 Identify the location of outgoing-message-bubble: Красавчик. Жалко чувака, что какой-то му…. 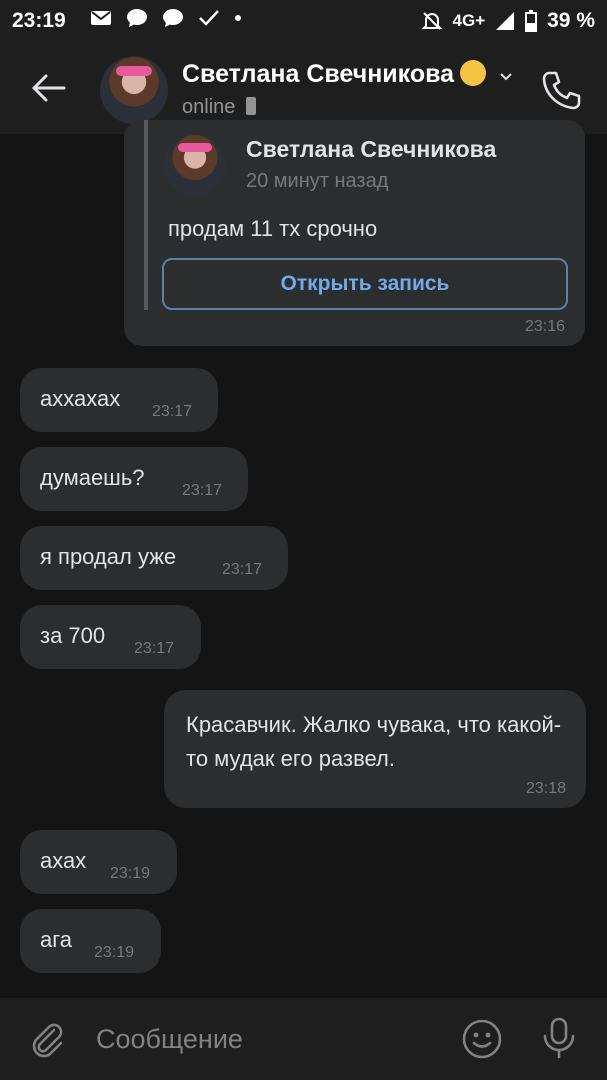
(375, 749).